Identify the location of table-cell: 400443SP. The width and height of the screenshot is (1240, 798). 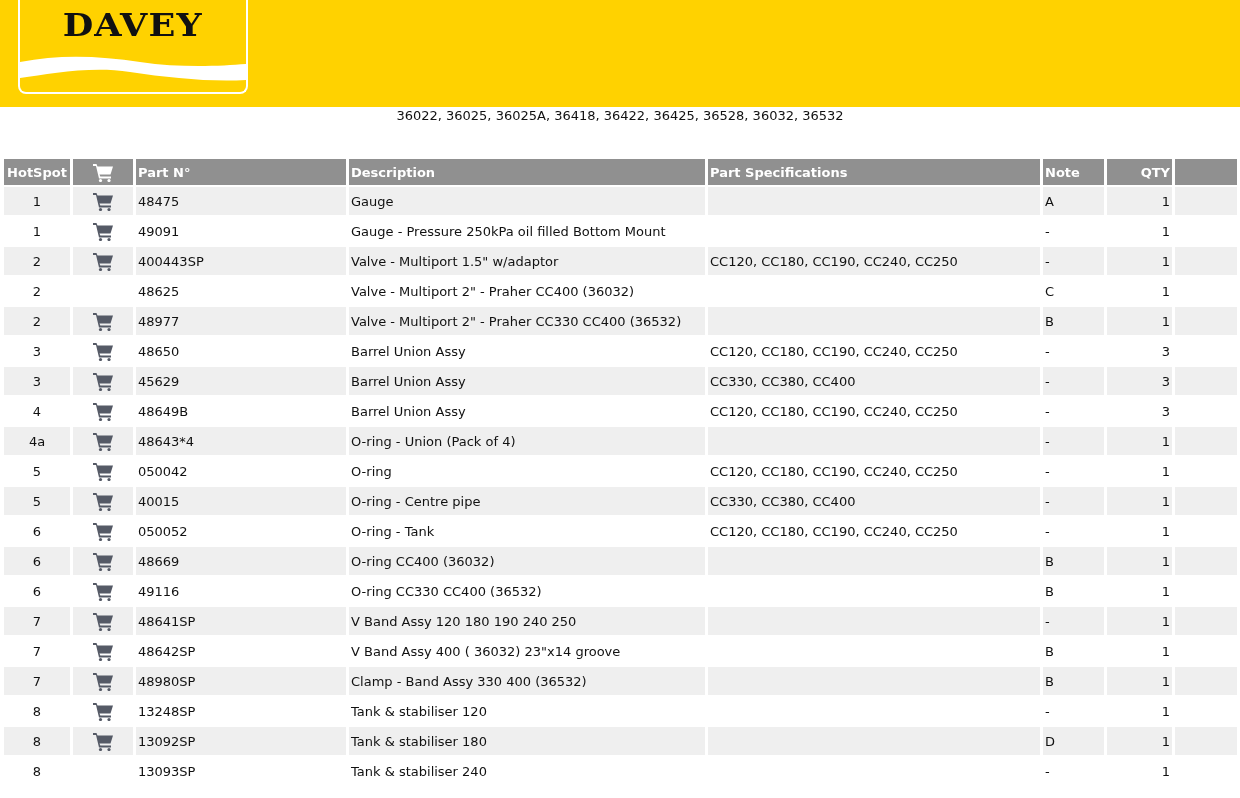
(241, 261).